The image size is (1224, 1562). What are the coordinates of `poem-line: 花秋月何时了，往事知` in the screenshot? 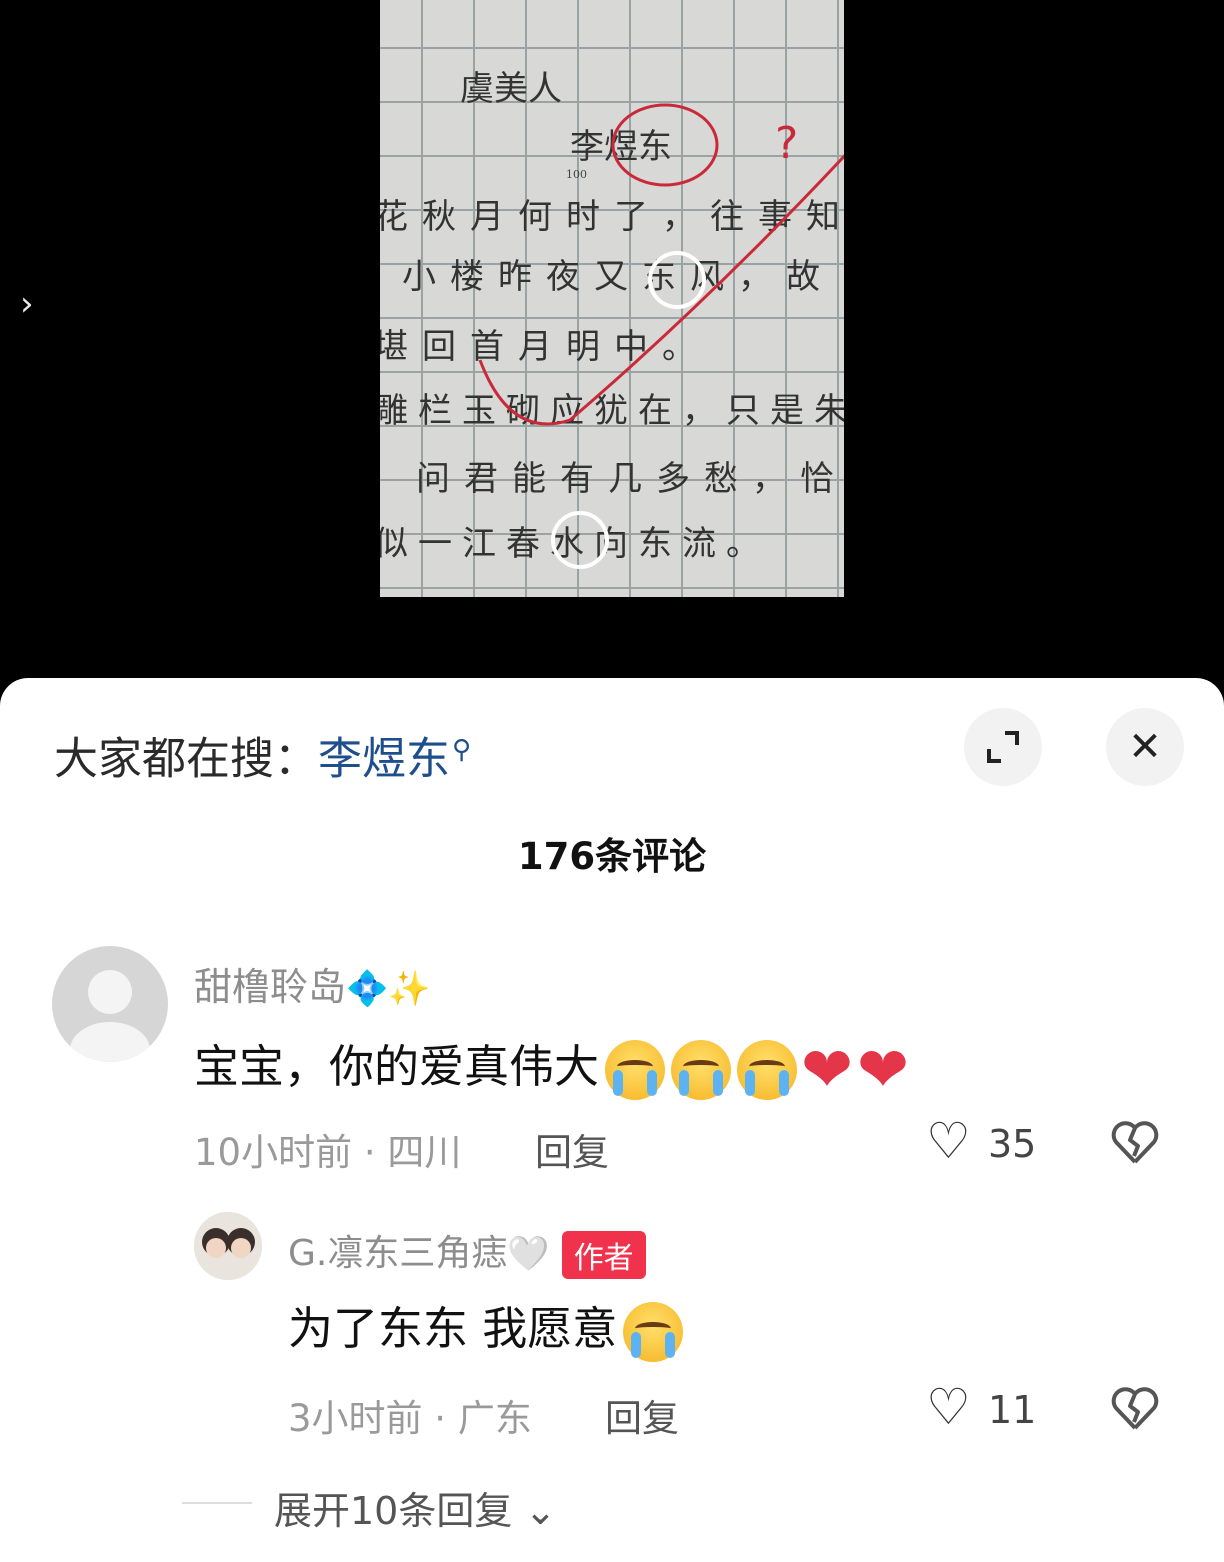 It's located at (612, 217).